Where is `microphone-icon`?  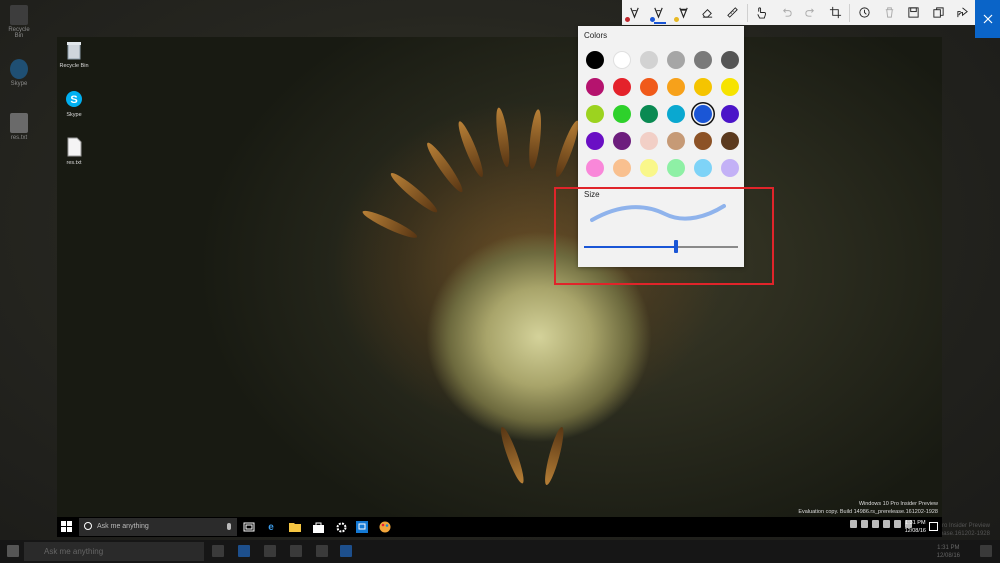 microphone-icon is located at coordinates (229, 526).